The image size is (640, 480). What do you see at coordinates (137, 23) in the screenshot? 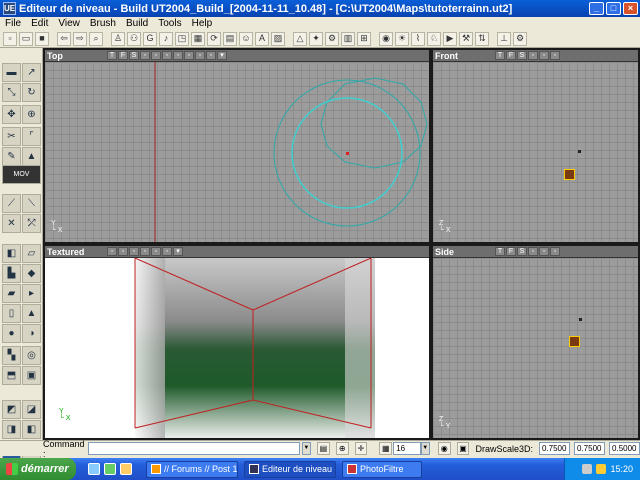
I see `menu-build: Build` at bounding box center [137, 23].